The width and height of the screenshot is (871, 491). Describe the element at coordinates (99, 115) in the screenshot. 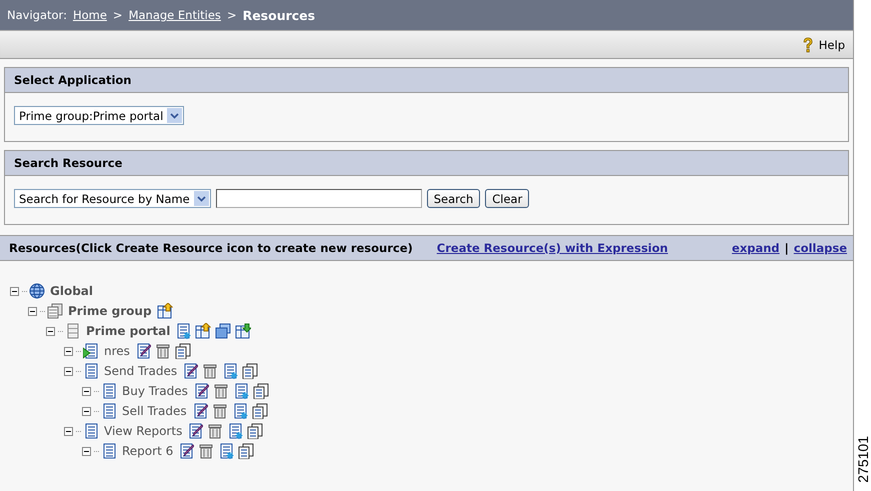

I see `application-dropdown: Prime group:Prime portal` at that location.